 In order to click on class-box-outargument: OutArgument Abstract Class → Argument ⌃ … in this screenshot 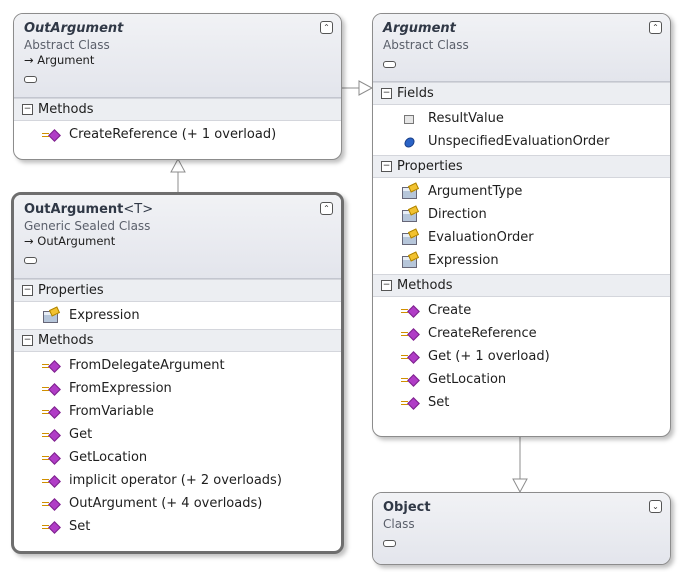, I will do `click(177, 86)`.